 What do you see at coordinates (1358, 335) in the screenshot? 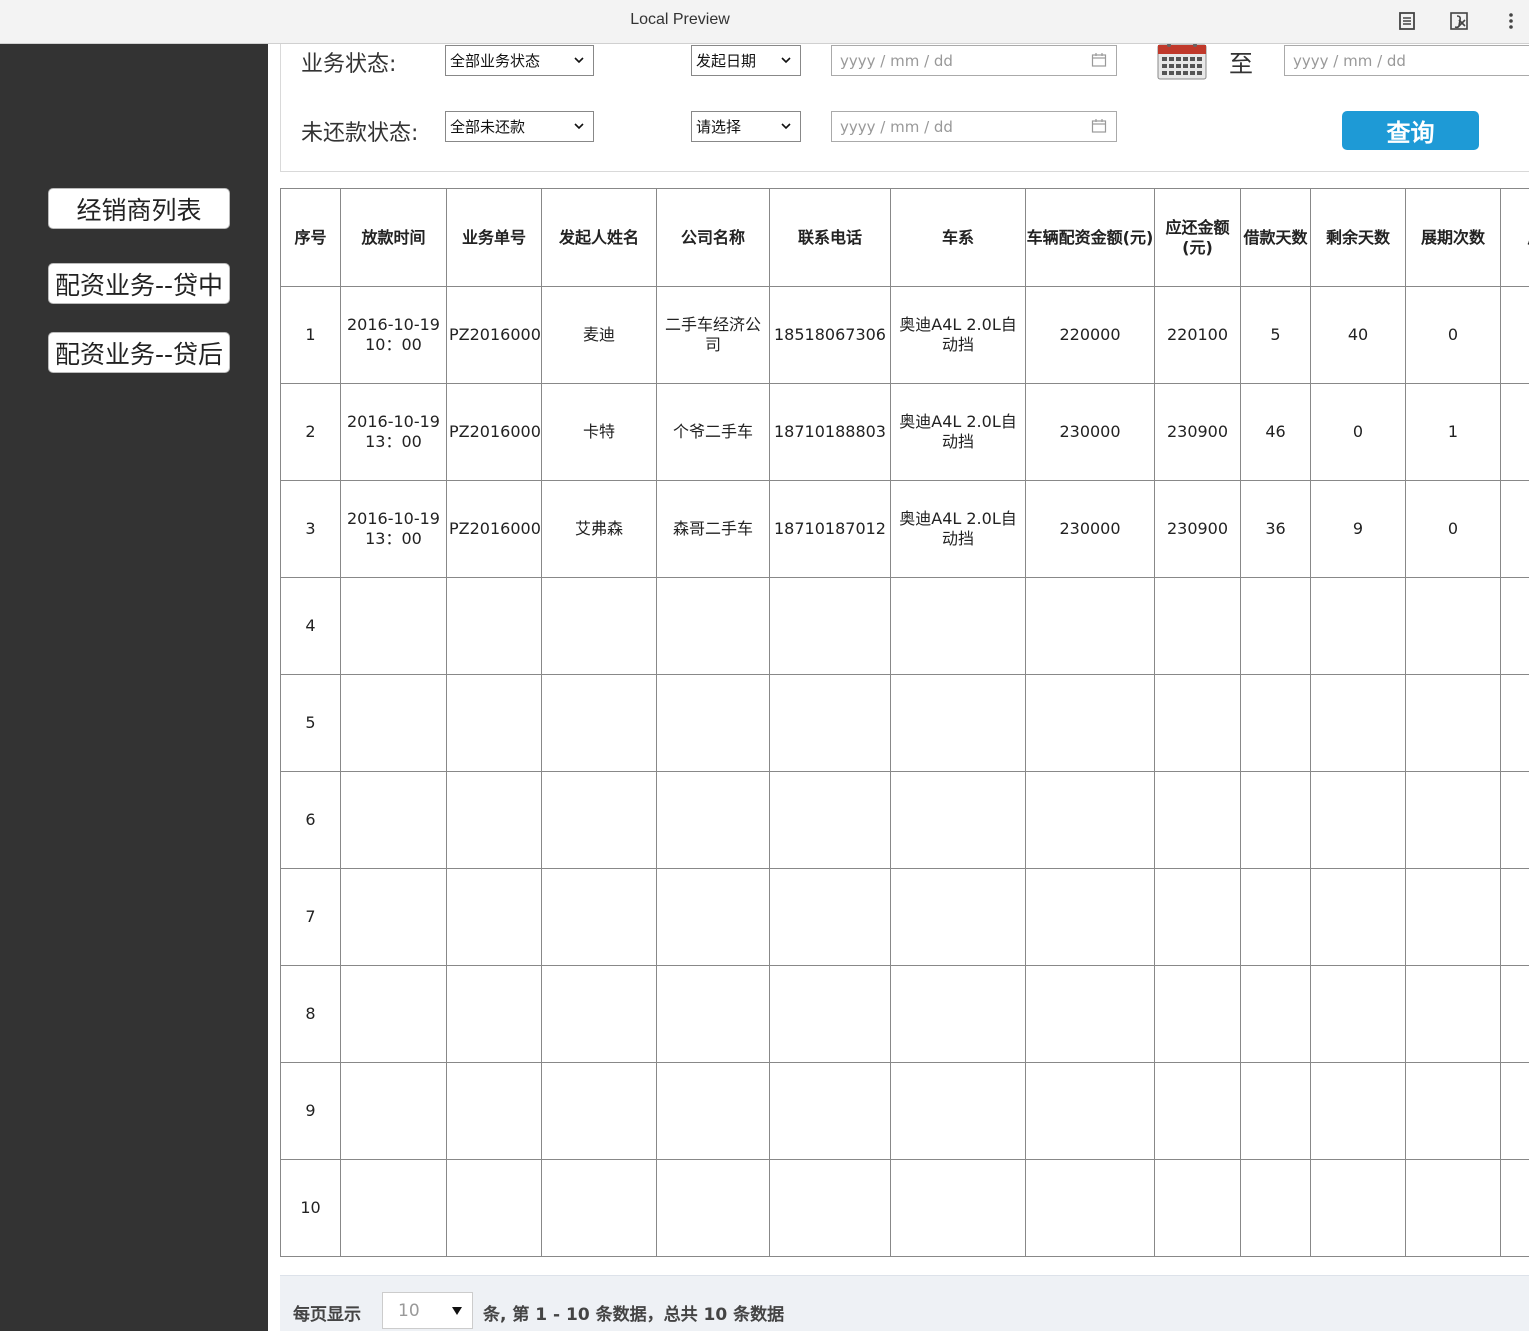
I see `table-cell: 40` at bounding box center [1358, 335].